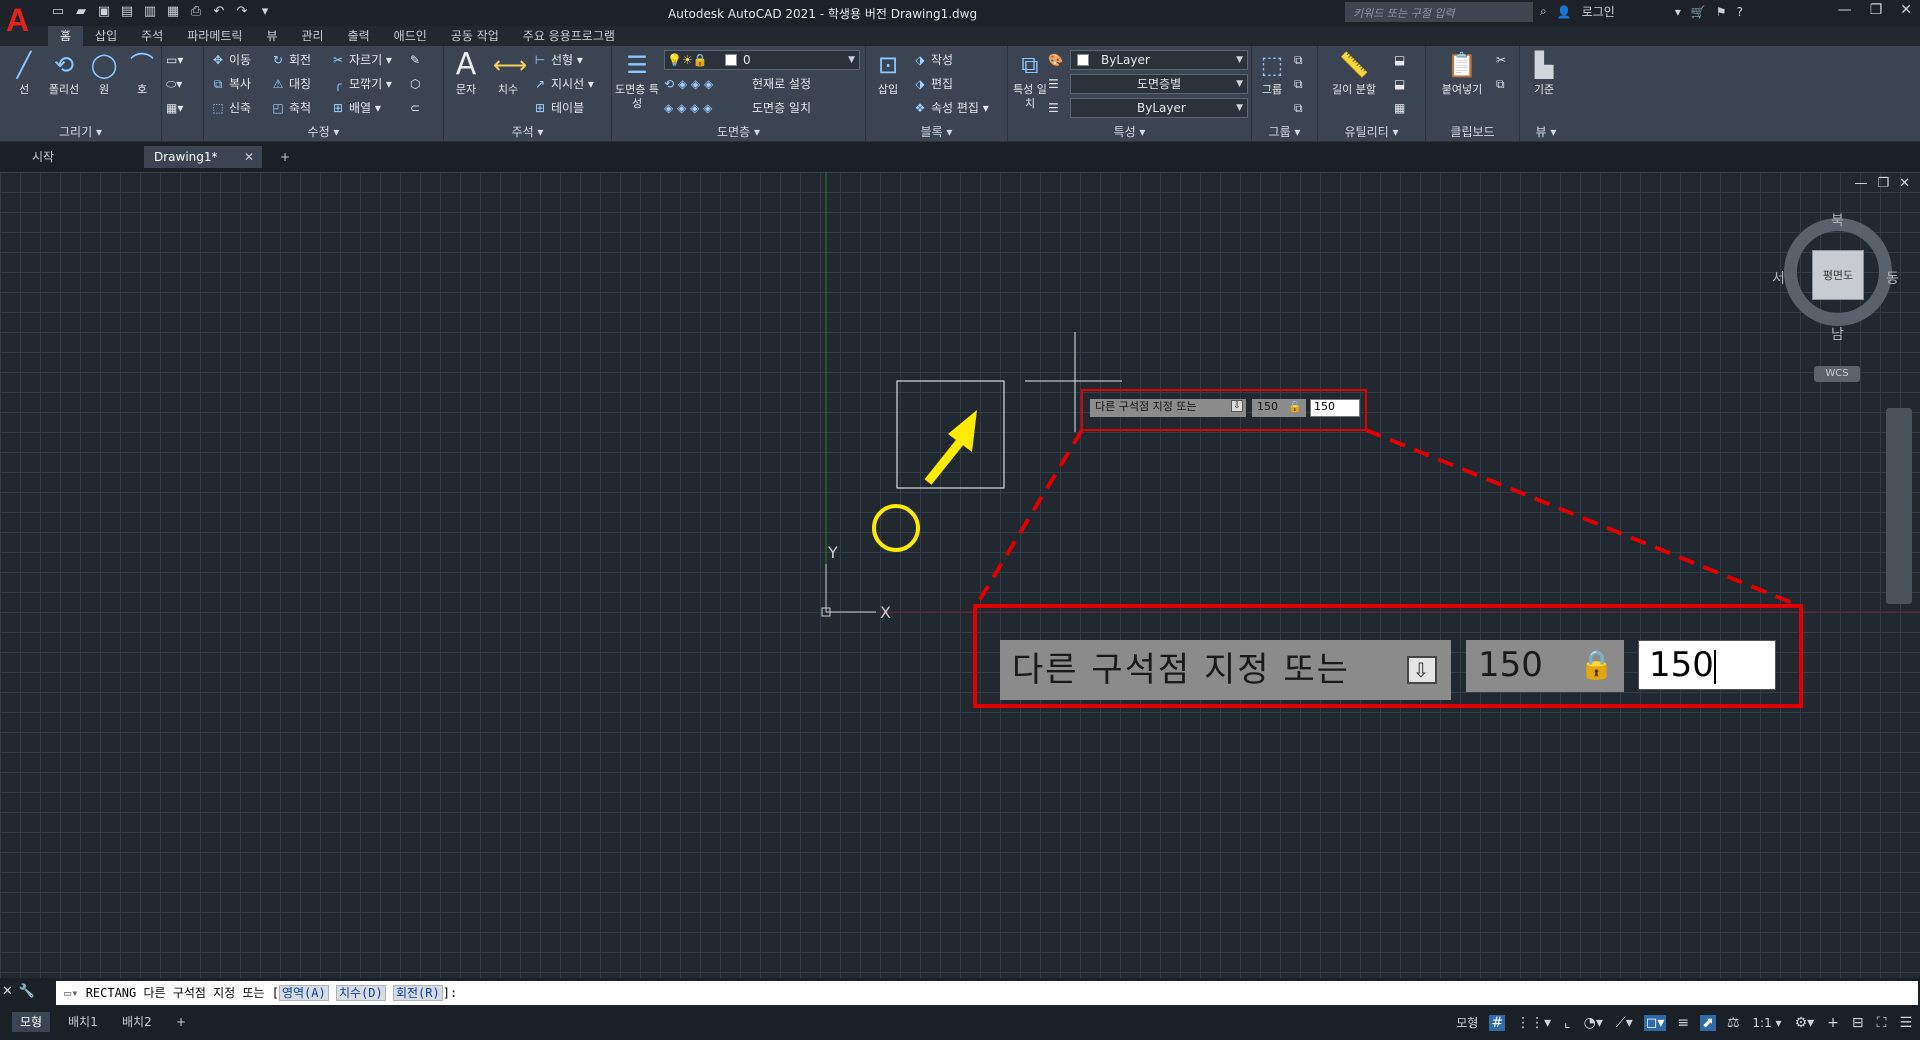  I want to click on compass-west: 서, so click(1778, 278).